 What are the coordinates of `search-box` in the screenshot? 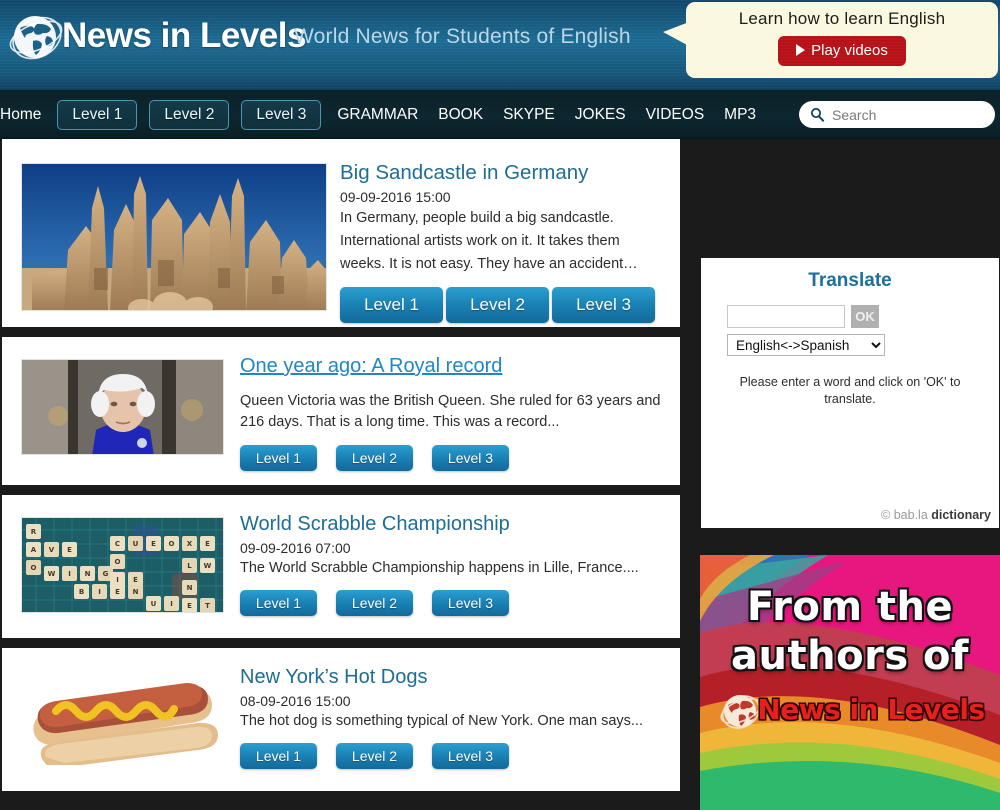 It's located at (897, 114).